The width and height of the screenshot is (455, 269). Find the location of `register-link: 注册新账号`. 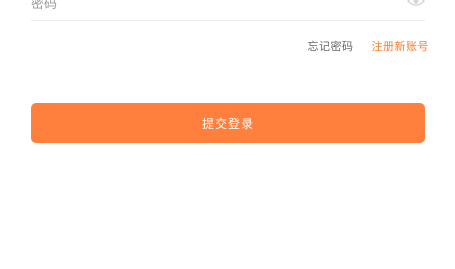

register-link: 注册新账号 is located at coordinates (401, 46).